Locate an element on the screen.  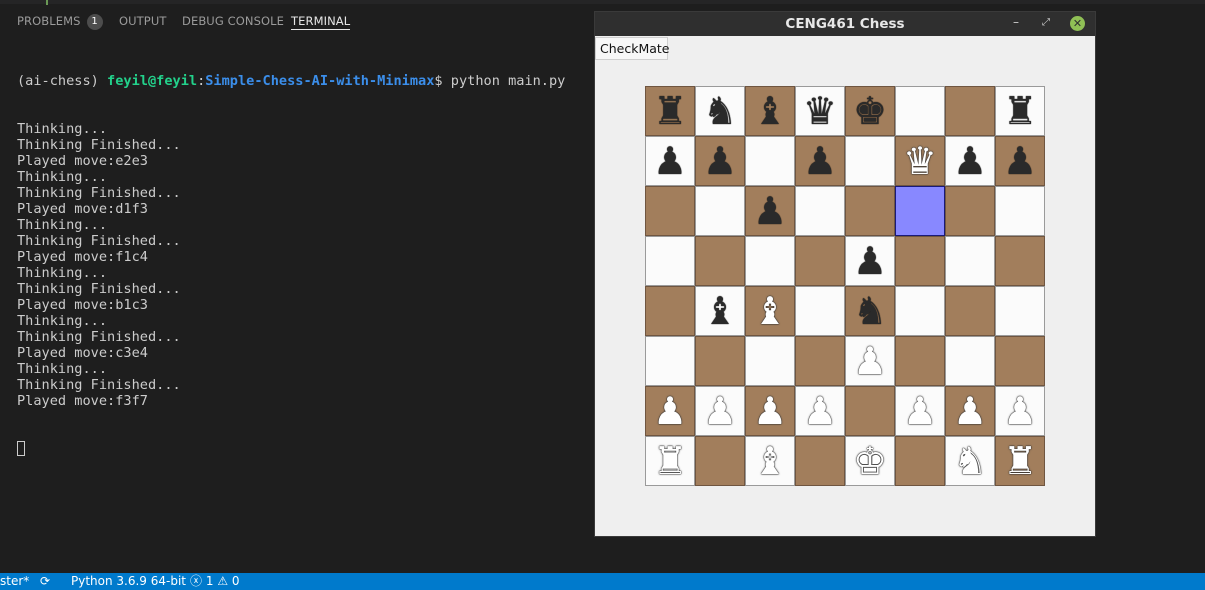
square-d6 is located at coordinates (820, 211).